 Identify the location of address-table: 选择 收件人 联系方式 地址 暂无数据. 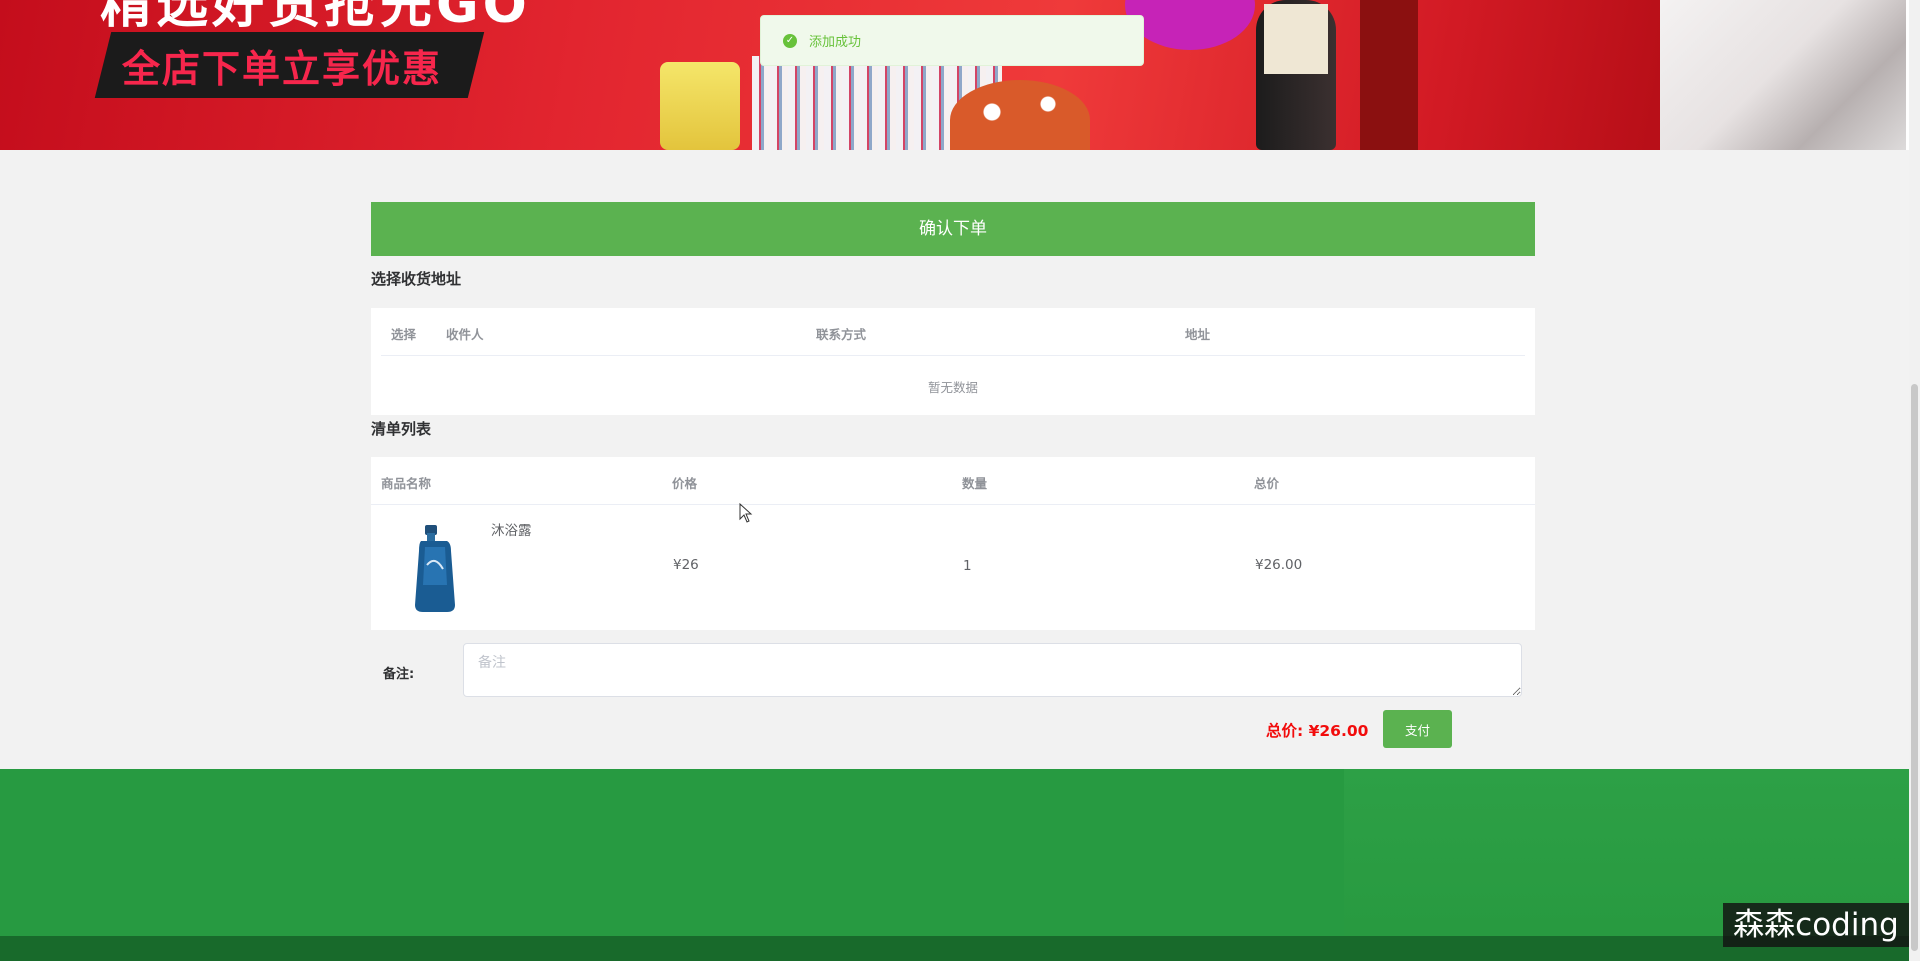
(953, 361).